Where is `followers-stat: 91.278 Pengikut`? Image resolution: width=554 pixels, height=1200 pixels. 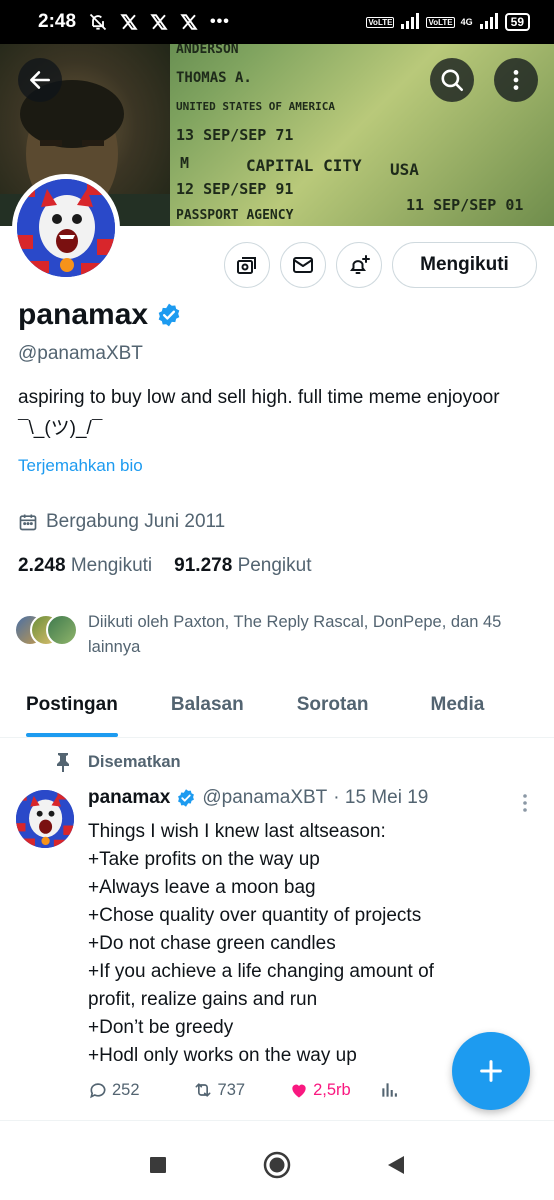 followers-stat: 91.278 Pengikut is located at coordinates (242, 566).